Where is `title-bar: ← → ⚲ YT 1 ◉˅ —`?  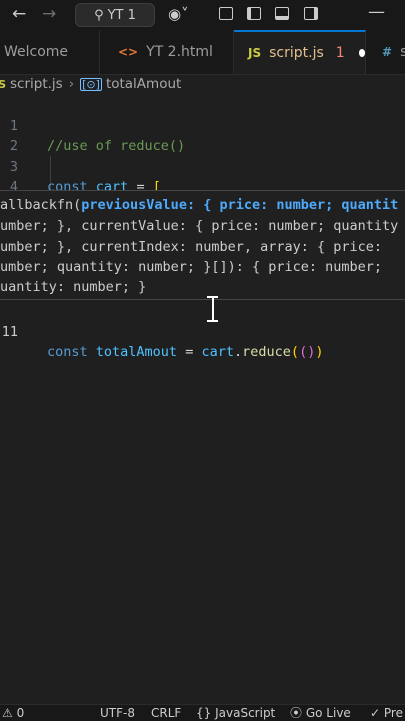
title-bar: ← → ⚲ YT 1 ◉˅ — is located at coordinates (202, 15).